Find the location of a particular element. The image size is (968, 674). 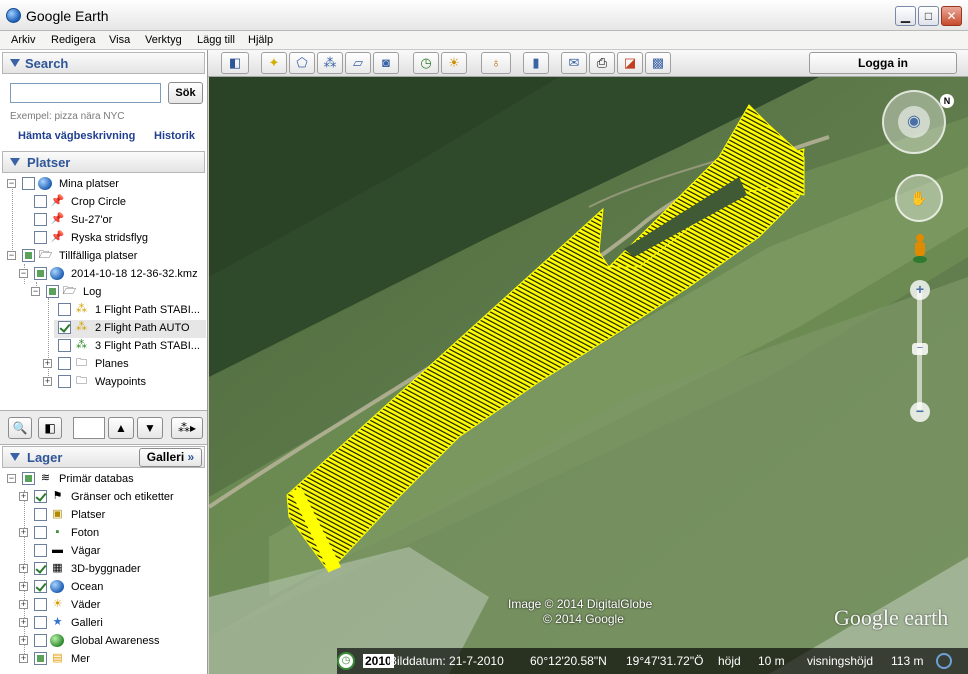

menu-visa: Visa is located at coordinates (119, 40).